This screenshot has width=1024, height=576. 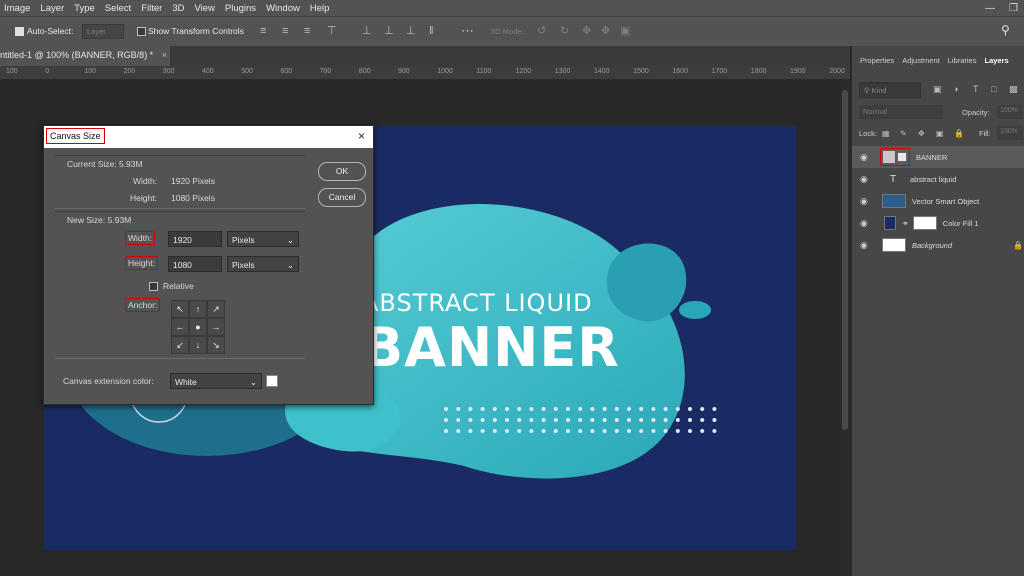 What do you see at coordinates (389, 31) in the screenshot?
I see `distribute-middle-icon: ⊥` at bounding box center [389, 31].